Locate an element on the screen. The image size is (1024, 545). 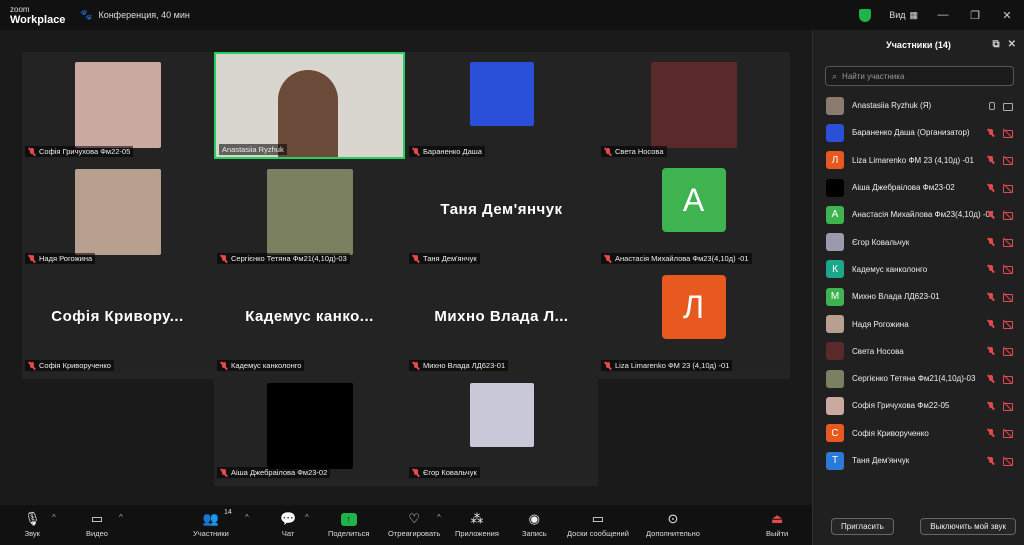
heart-icon: ♡ is located at coordinates (414, 518).